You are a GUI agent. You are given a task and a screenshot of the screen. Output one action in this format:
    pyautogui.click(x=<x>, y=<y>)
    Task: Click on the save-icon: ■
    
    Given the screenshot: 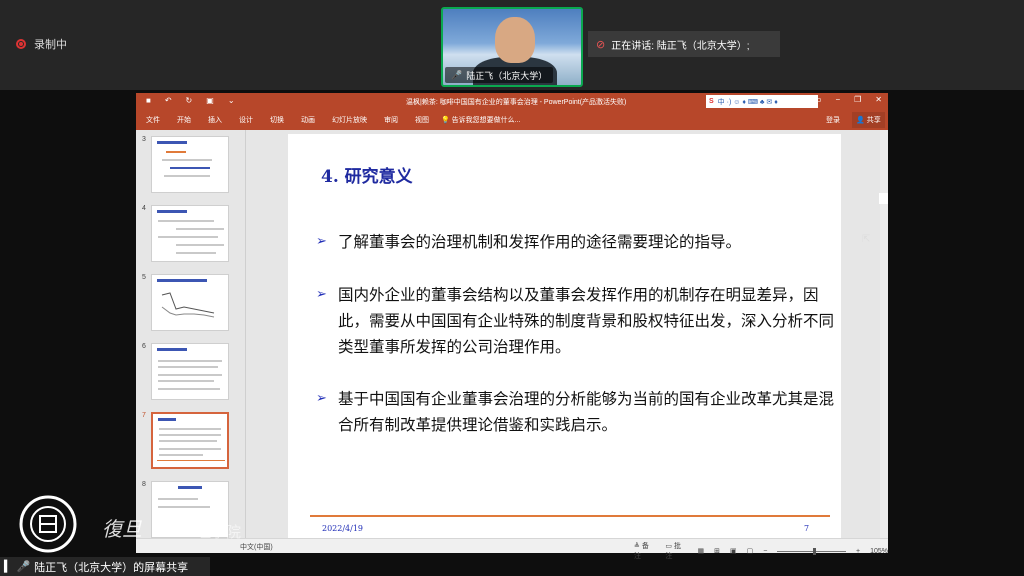 What is the action you would take?
    pyautogui.click(x=148, y=100)
    